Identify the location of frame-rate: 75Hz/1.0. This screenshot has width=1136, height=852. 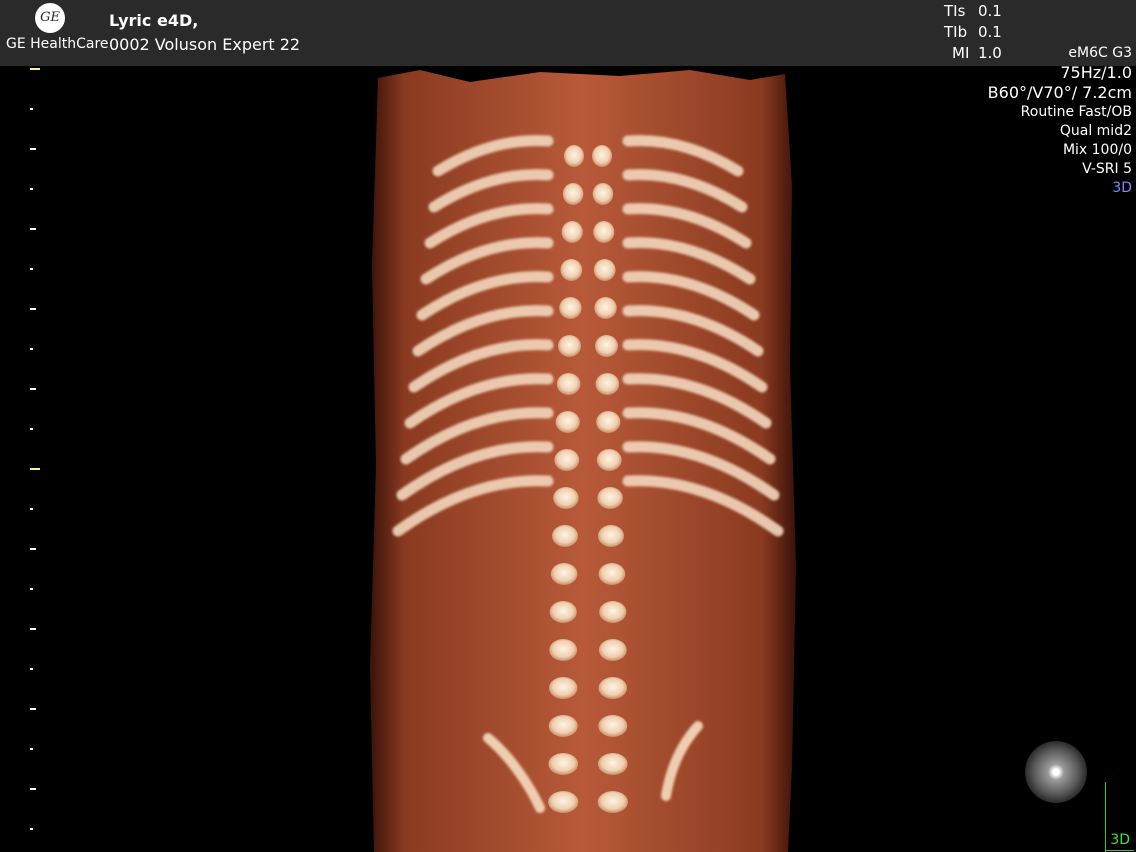
(1096, 72).